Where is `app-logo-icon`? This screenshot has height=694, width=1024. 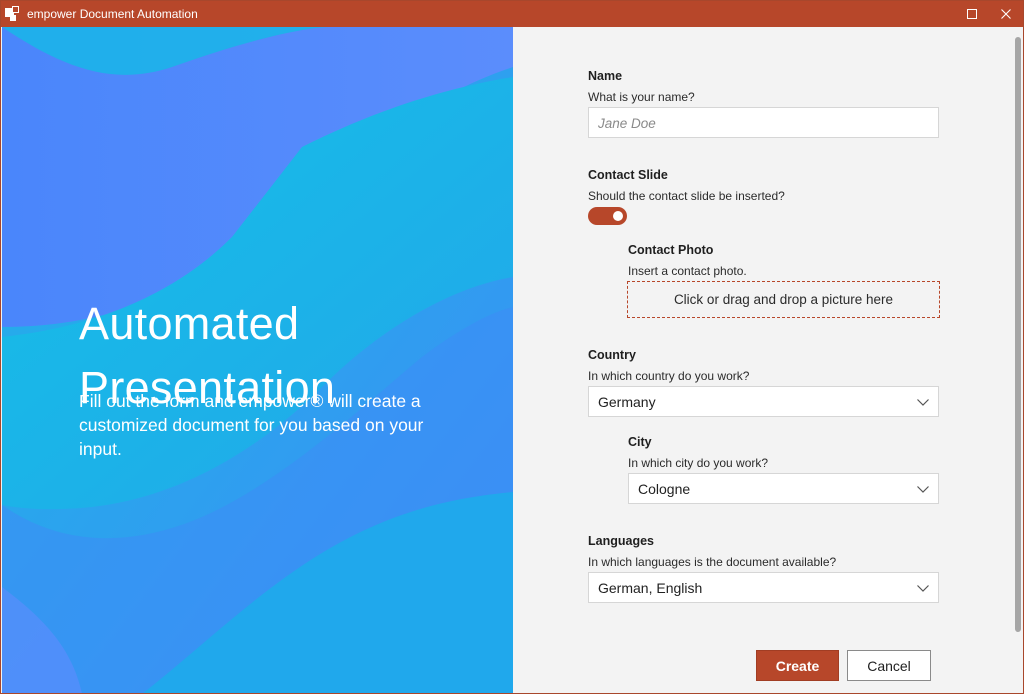 app-logo-icon is located at coordinates (13, 14).